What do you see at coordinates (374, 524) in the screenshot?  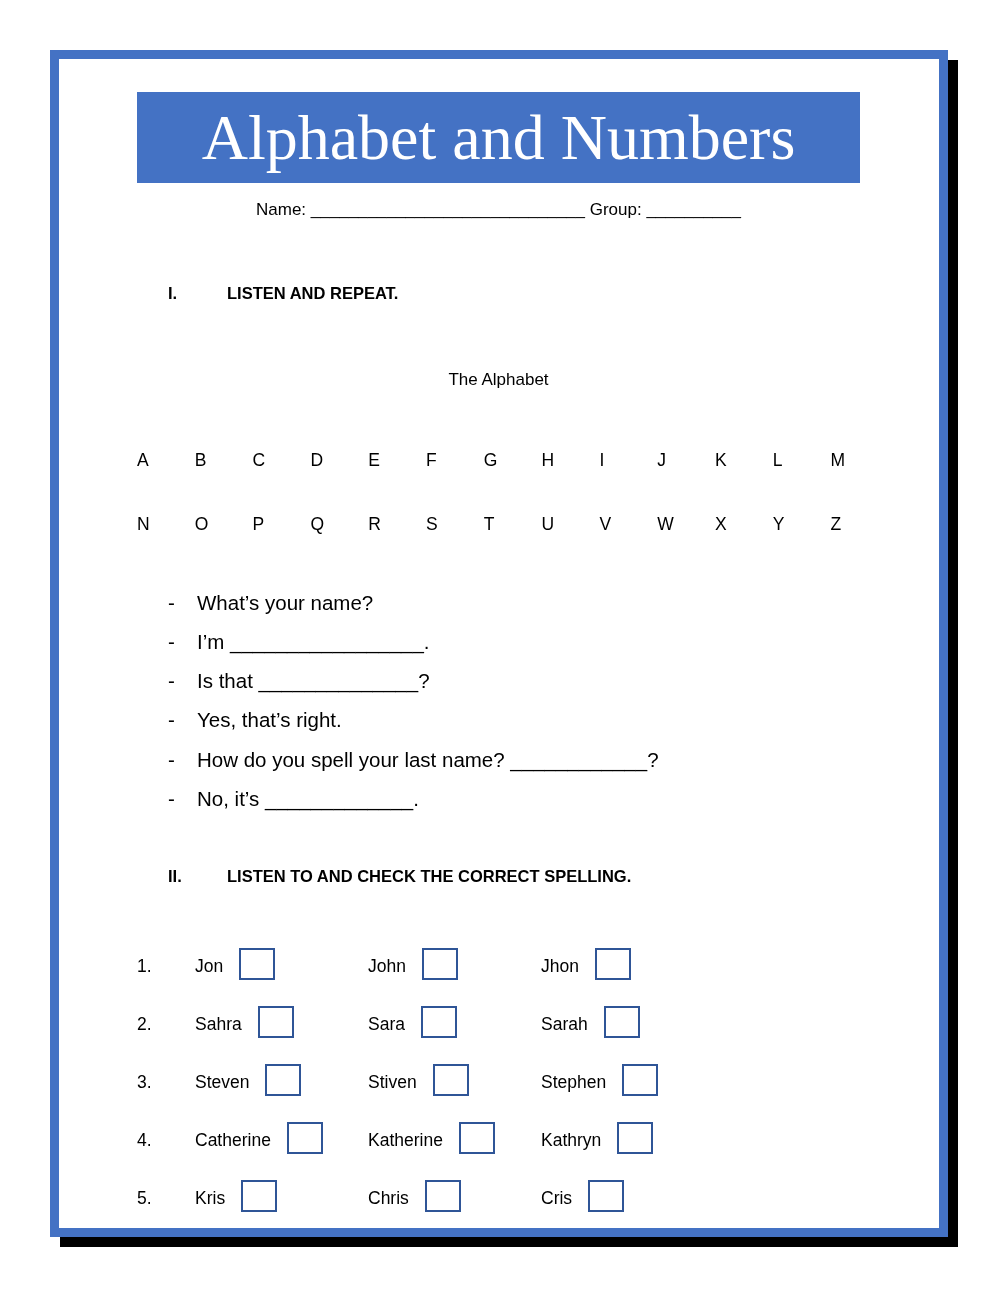 I see `alphabet-letter: R` at bounding box center [374, 524].